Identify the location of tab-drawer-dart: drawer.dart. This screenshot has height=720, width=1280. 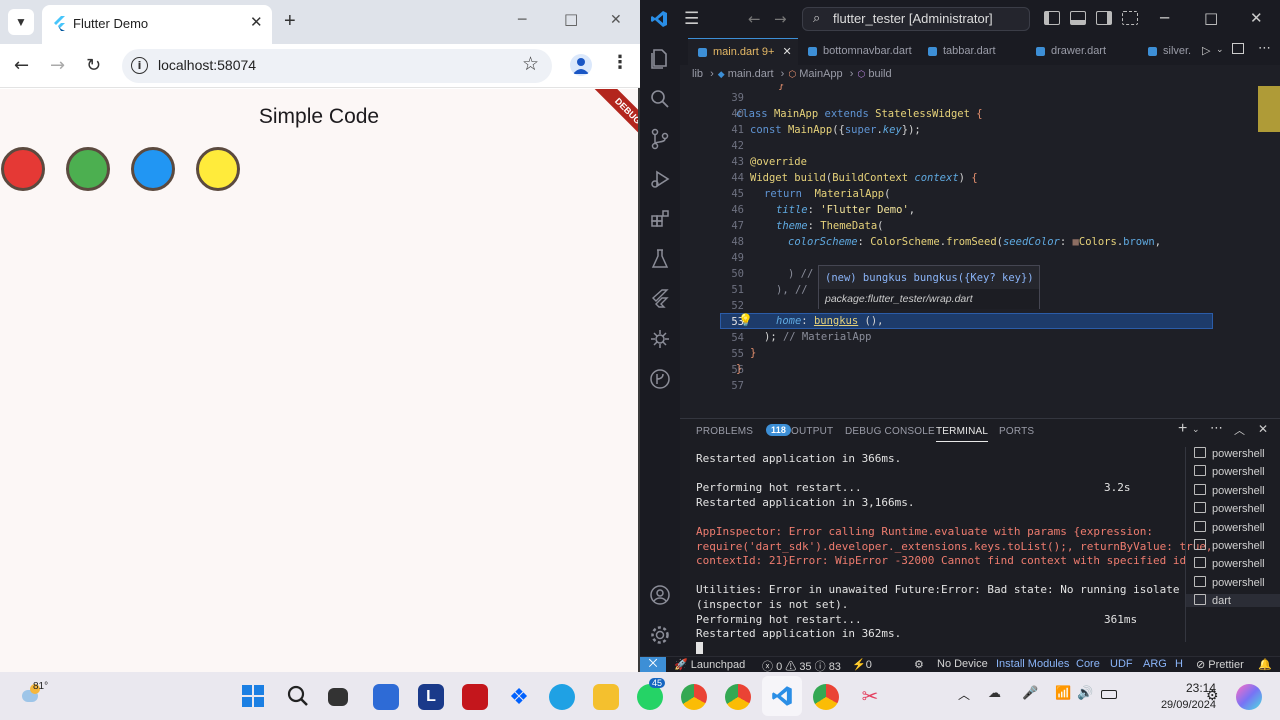
(1071, 51).